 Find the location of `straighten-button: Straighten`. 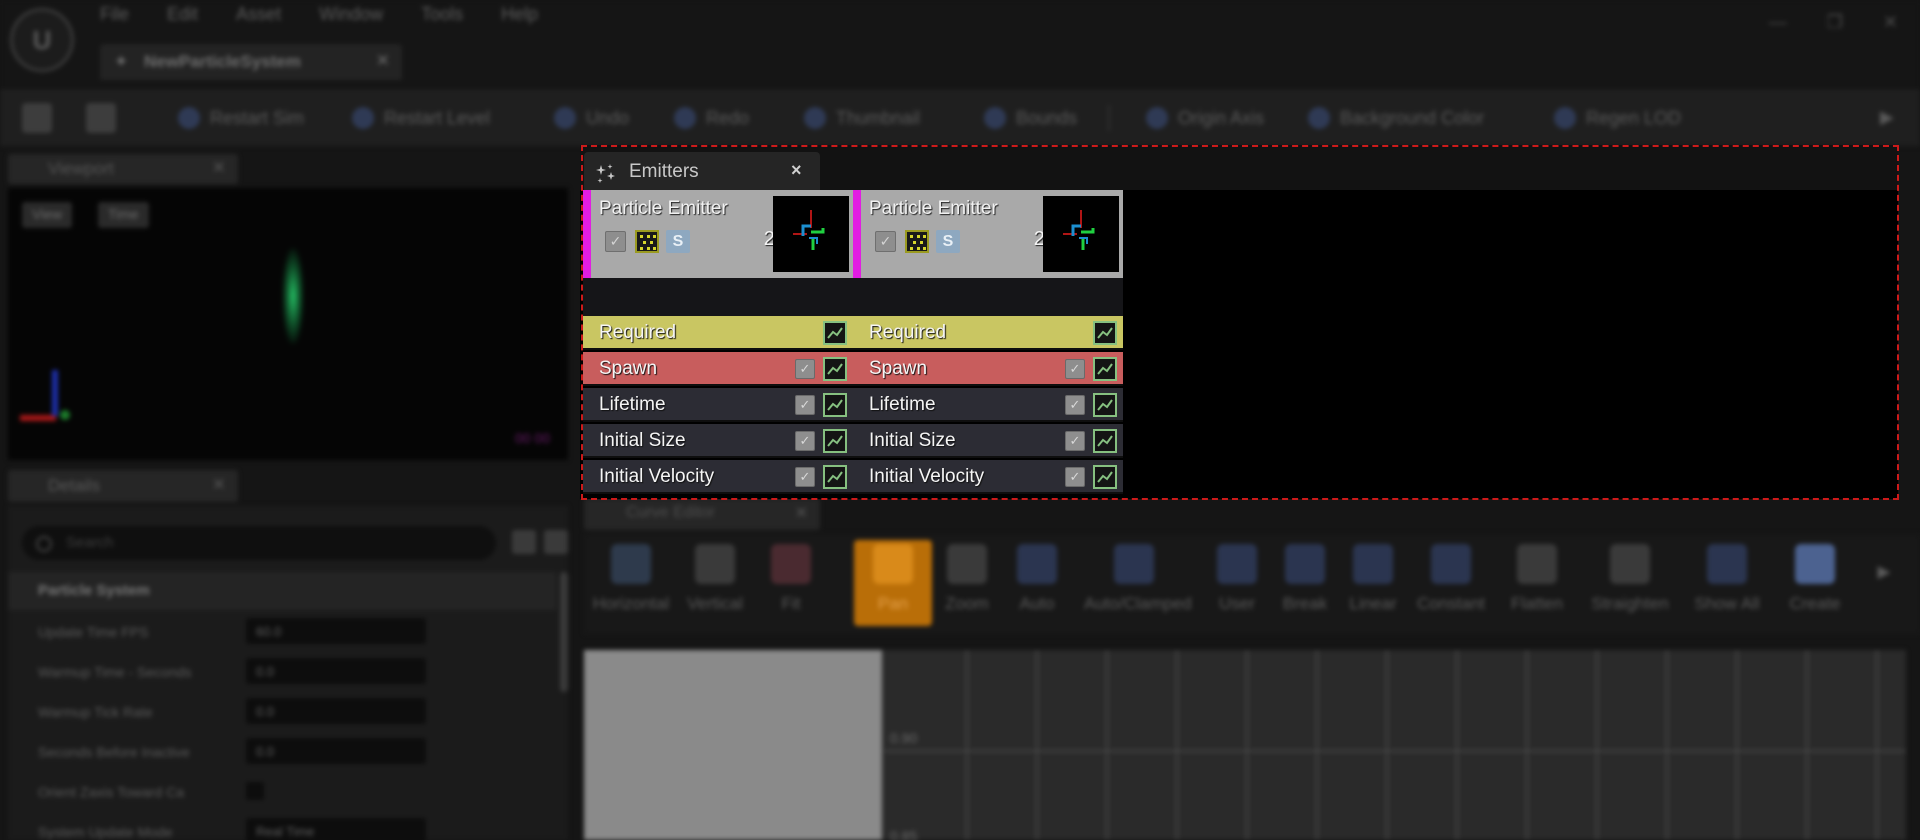

straighten-button: Straighten is located at coordinates (1630, 583).